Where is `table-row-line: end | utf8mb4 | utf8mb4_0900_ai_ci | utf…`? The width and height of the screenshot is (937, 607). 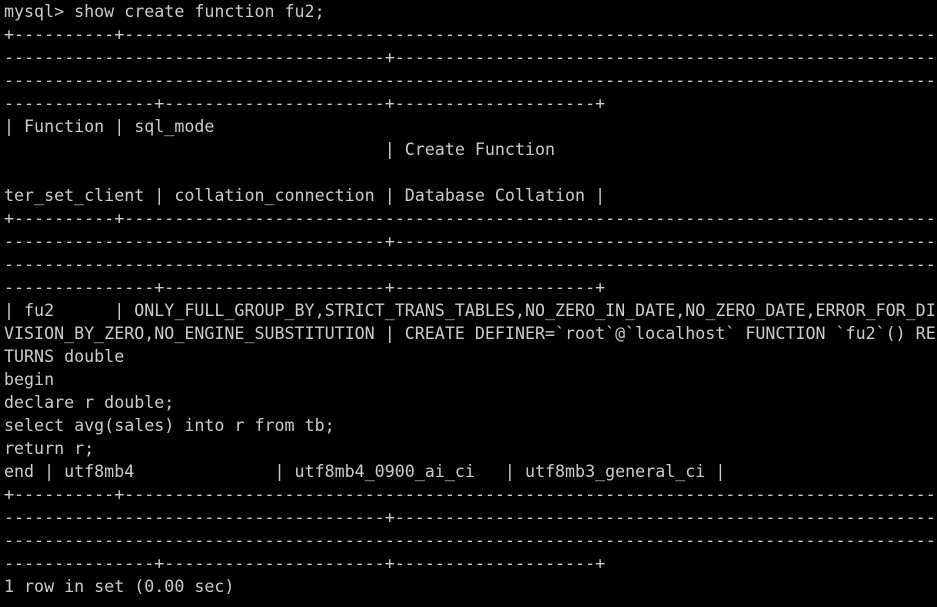 table-row-line: end | utf8mb4 | utf8mb4_0900_ai_ci | utf… is located at coordinates (365, 471).